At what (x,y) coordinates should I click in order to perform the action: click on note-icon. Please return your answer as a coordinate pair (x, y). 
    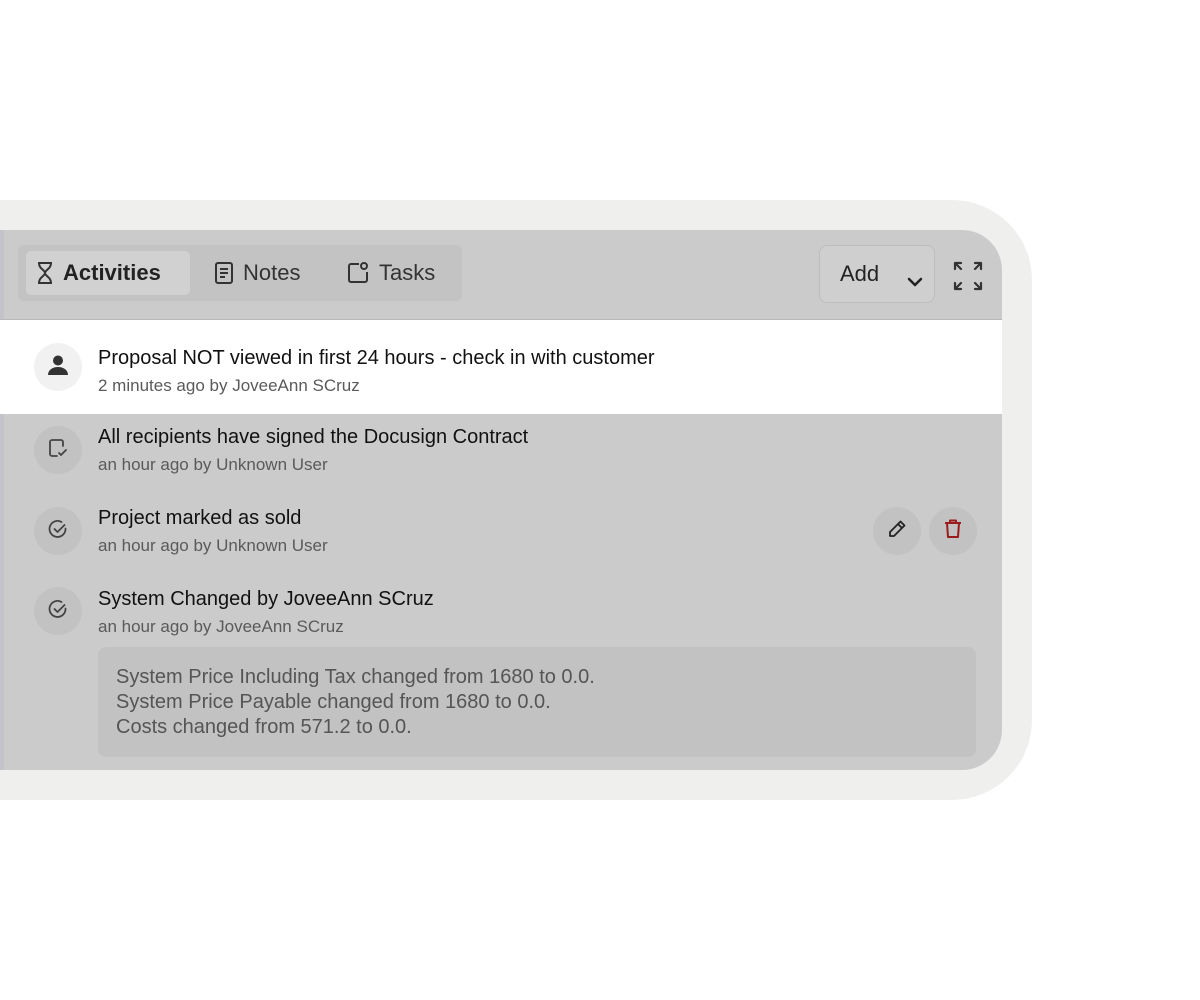
    Looking at the image, I should click on (224, 273).